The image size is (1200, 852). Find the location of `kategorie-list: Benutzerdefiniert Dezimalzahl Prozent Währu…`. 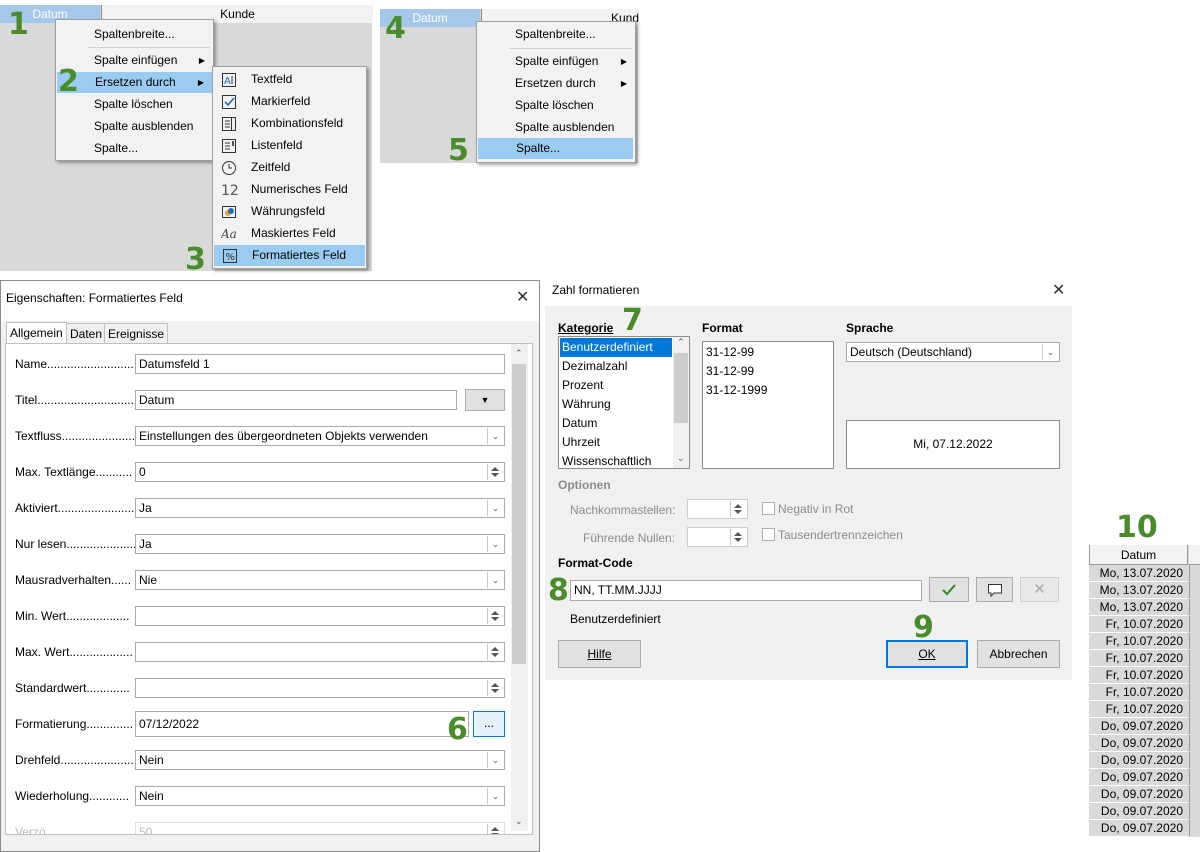

kategorie-list: Benutzerdefiniert Dezimalzahl Prozent Währu… is located at coordinates (624, 402).